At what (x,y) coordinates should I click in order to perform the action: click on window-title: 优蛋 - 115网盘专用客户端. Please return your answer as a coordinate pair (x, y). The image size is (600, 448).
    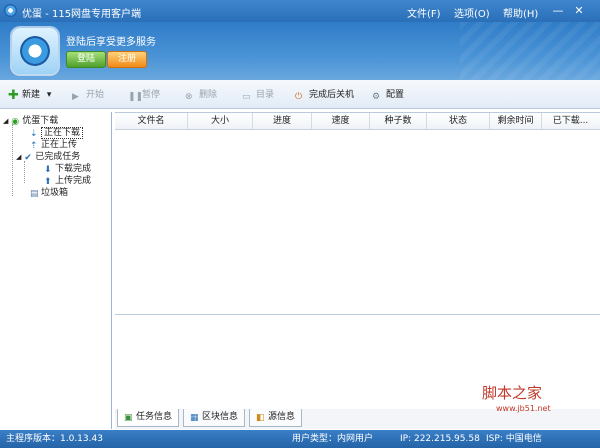
    Looking at the image, I should click on (82, 14).